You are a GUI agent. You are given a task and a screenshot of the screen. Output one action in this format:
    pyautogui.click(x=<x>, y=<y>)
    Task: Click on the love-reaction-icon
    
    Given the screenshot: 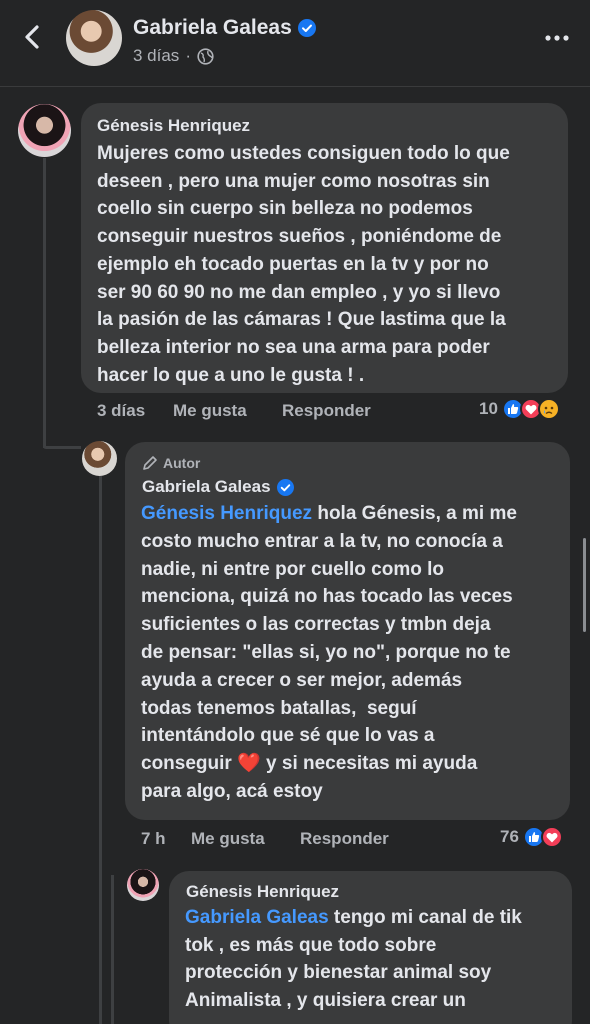 What is the action you would take?
    pyautogui.click(x=551, y=837)
    